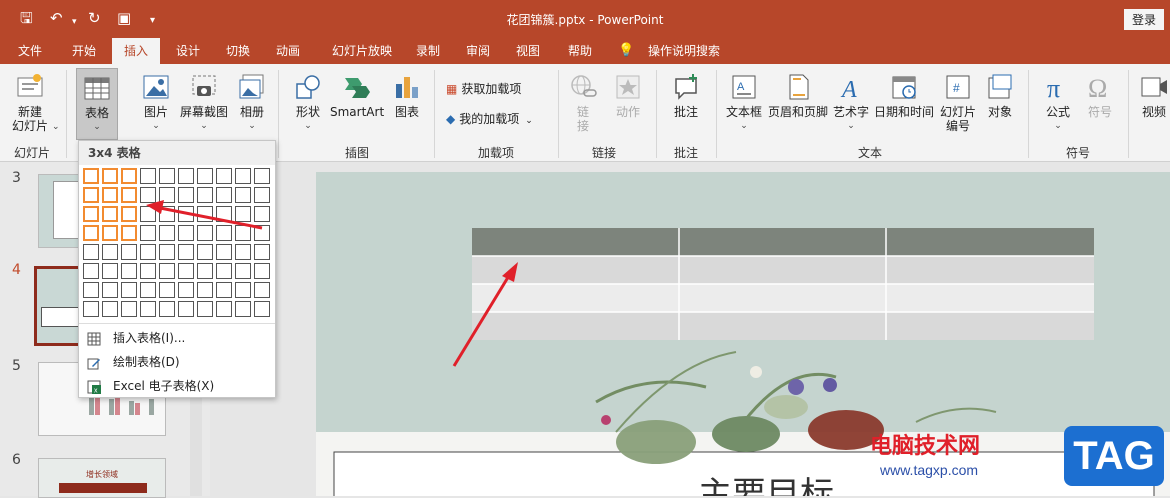 The height and width of the screenshot is (498, 1170). Describe the element at coordinates (288, 51) in the screenshot. I see `tab-animations: 动画` at that location.